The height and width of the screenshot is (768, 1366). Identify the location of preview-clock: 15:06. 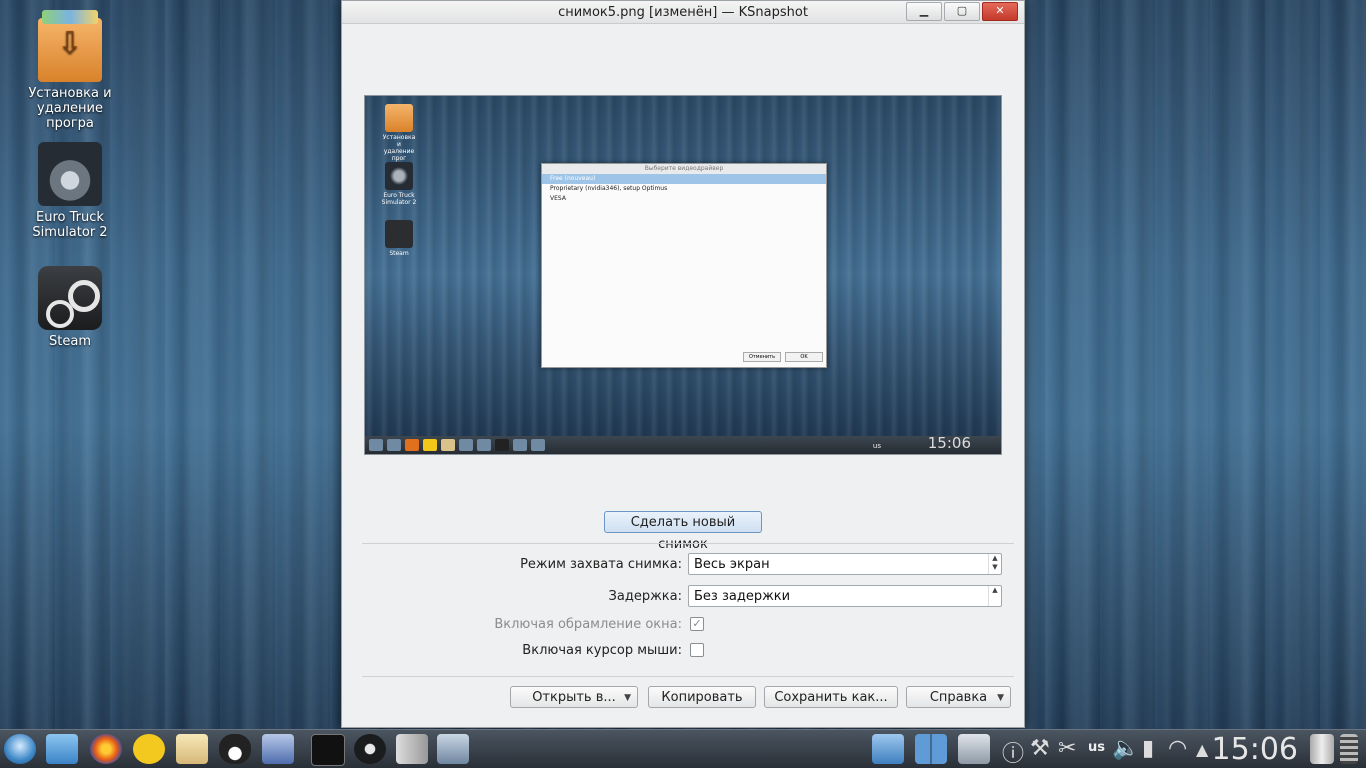
(949, 443).